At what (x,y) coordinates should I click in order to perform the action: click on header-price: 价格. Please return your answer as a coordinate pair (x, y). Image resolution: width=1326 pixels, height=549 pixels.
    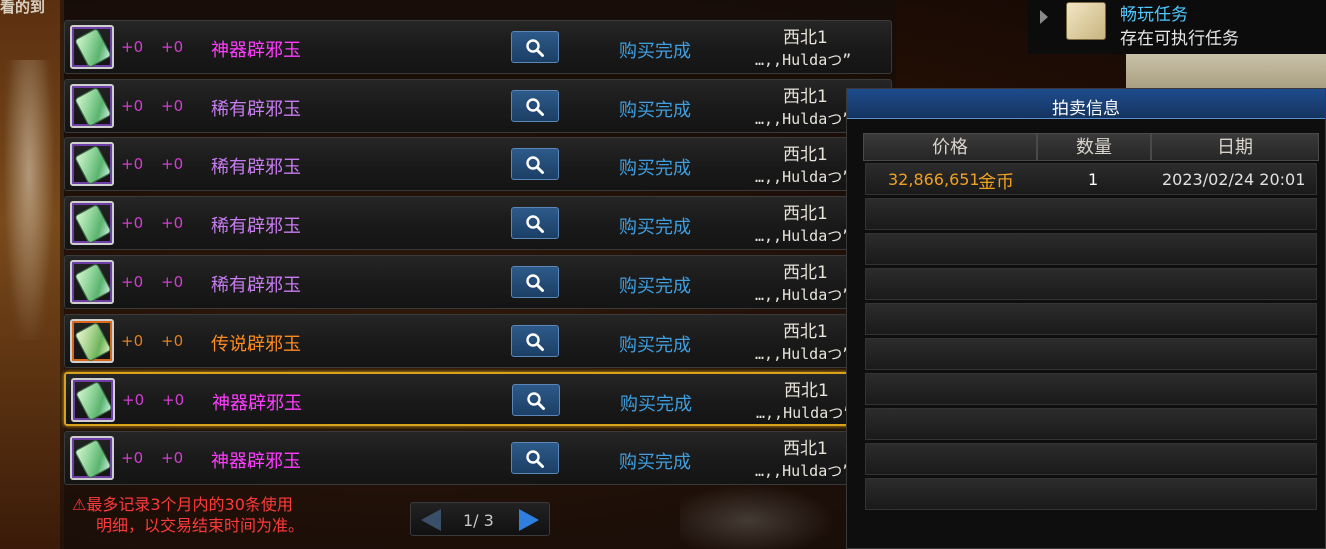
    Looking at the image, I should click on (950, 147).